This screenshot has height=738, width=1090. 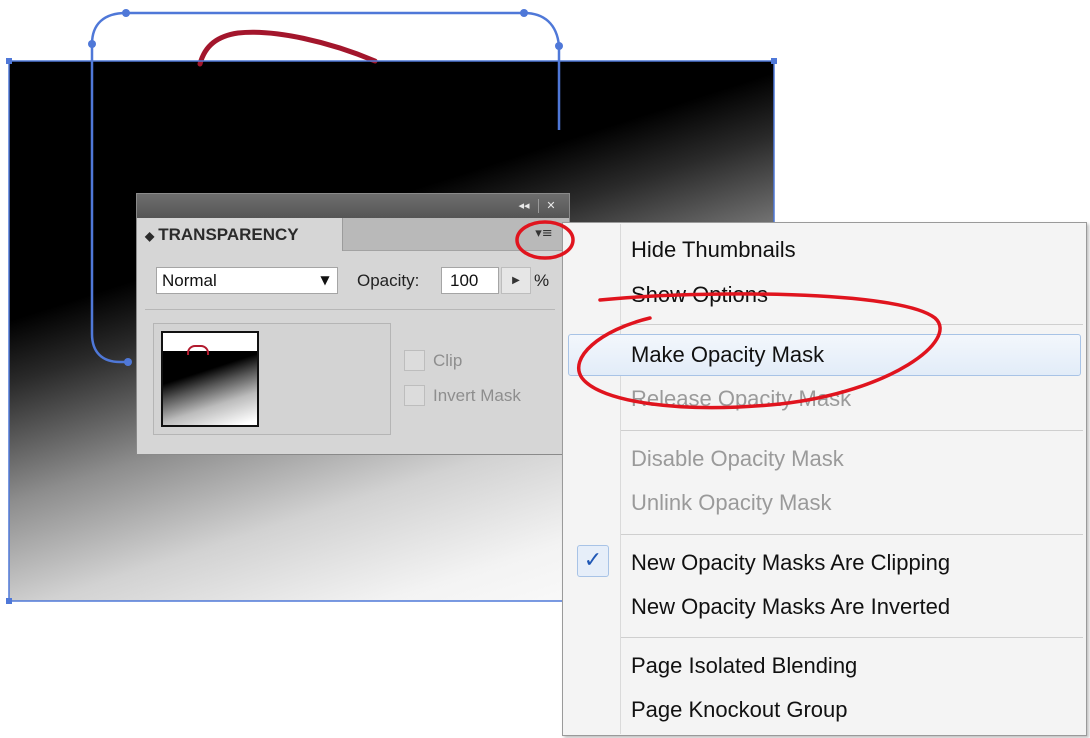 What do you see at coordinates (448, 360) in the screenshot?
I see `clip-label: Clip` at bounding box center [448, 360].